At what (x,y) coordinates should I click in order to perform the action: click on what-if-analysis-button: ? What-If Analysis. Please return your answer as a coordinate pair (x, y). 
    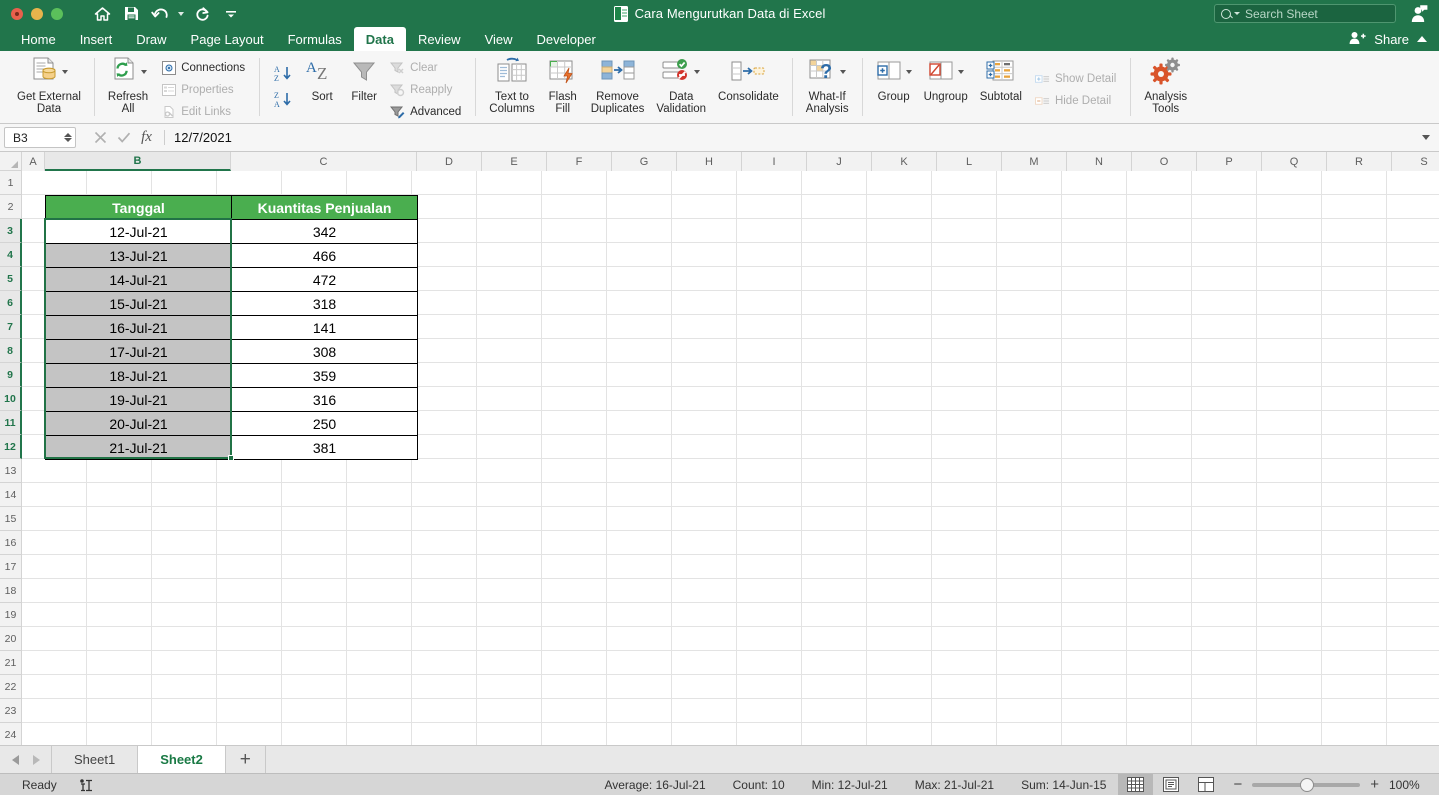
    Looking at the image, I should click on (827, 87).